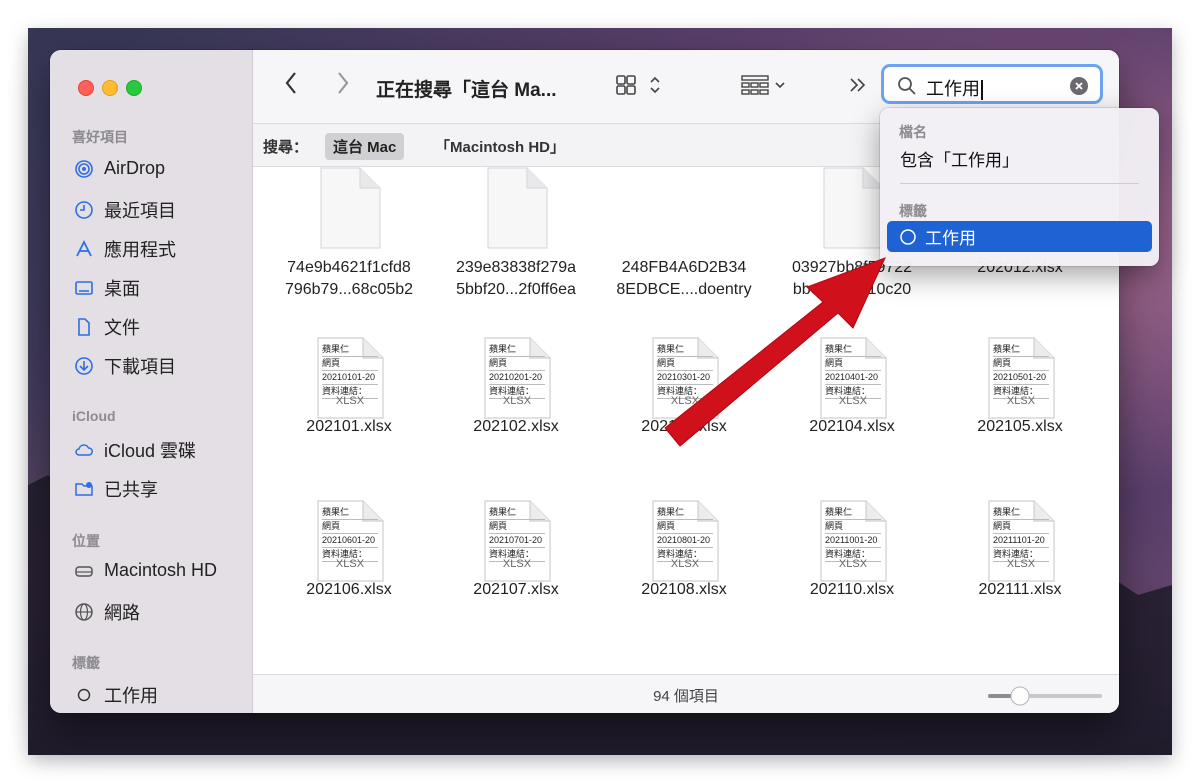 The height and width of the screenshot is (783, 1200). I want to click on file-item: 蘋果仁 網頁 20210701-20 資料連結： XLSX 202107.xlsx, so click(516, 545).